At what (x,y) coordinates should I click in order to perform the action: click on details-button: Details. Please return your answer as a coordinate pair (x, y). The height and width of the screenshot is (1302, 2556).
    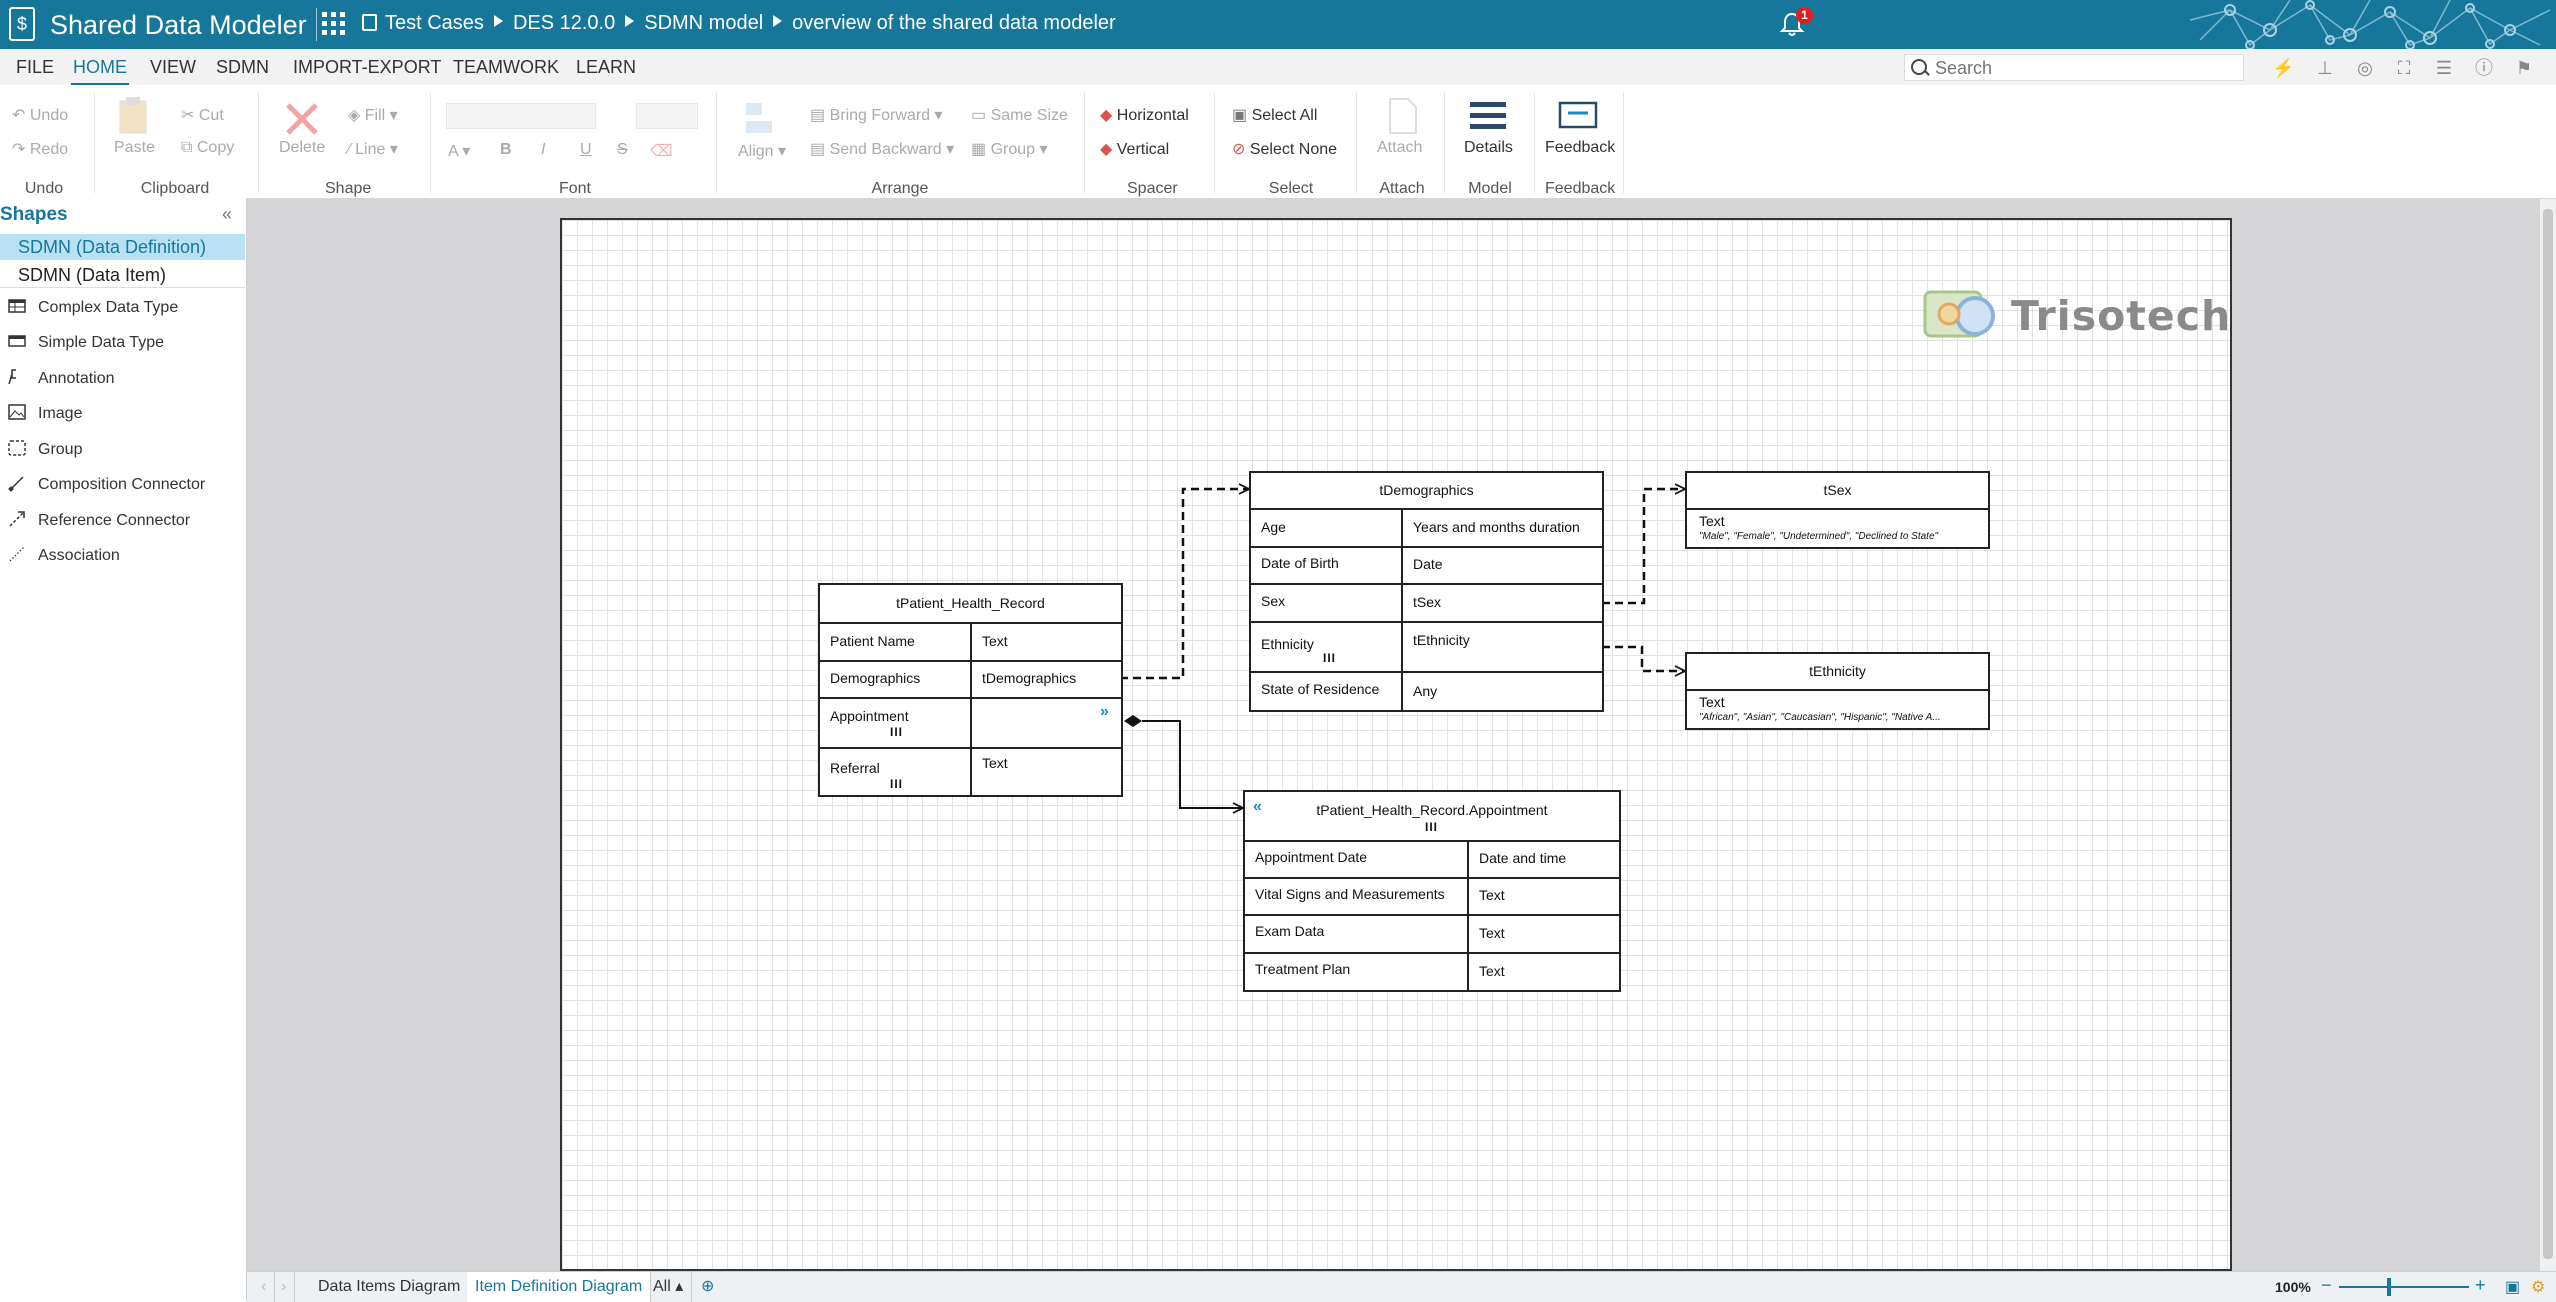
    Looking at the image, I should click on (1488, 148).